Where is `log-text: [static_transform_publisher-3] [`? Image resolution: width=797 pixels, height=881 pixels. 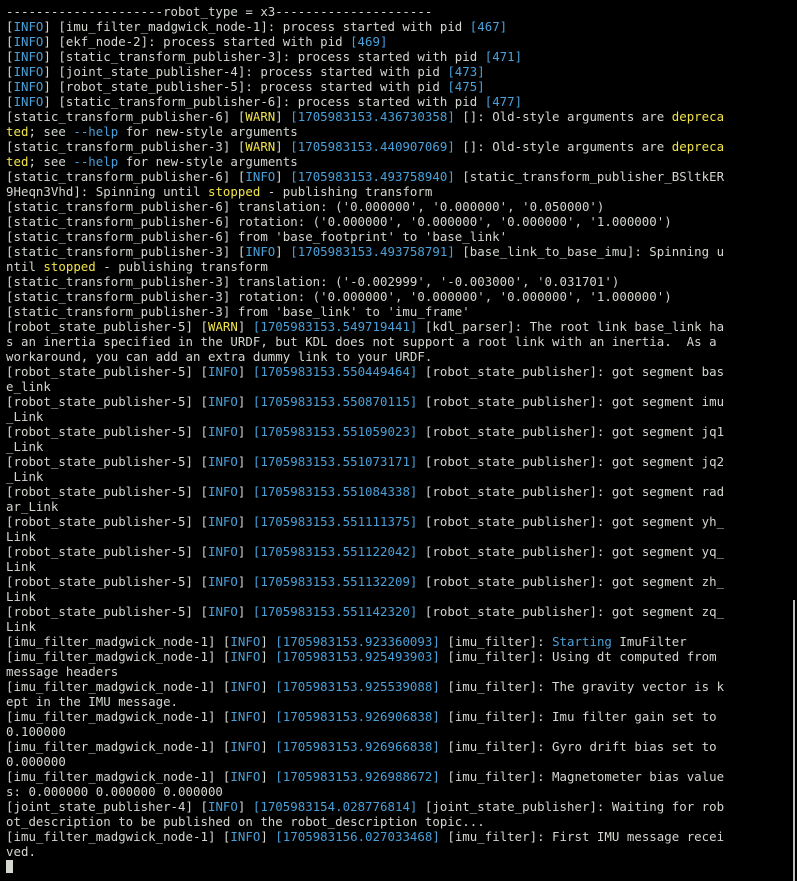
log-text: [static_transform_publisher-3] [ is located at coordinates (126, 251).